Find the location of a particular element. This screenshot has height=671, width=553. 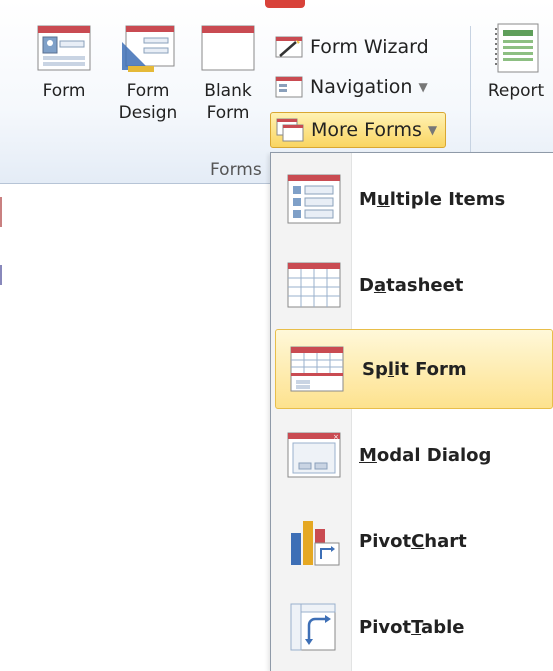

menu-item-pivottable: PivotTable is located at coordinates (412, 627).